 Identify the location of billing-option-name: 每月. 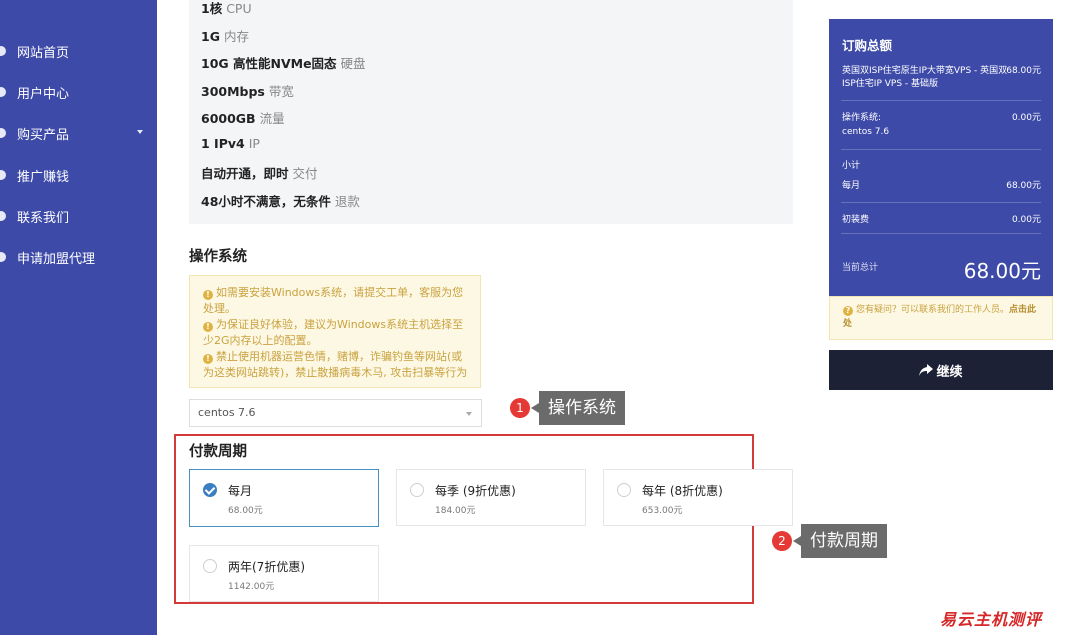
(240, 491).